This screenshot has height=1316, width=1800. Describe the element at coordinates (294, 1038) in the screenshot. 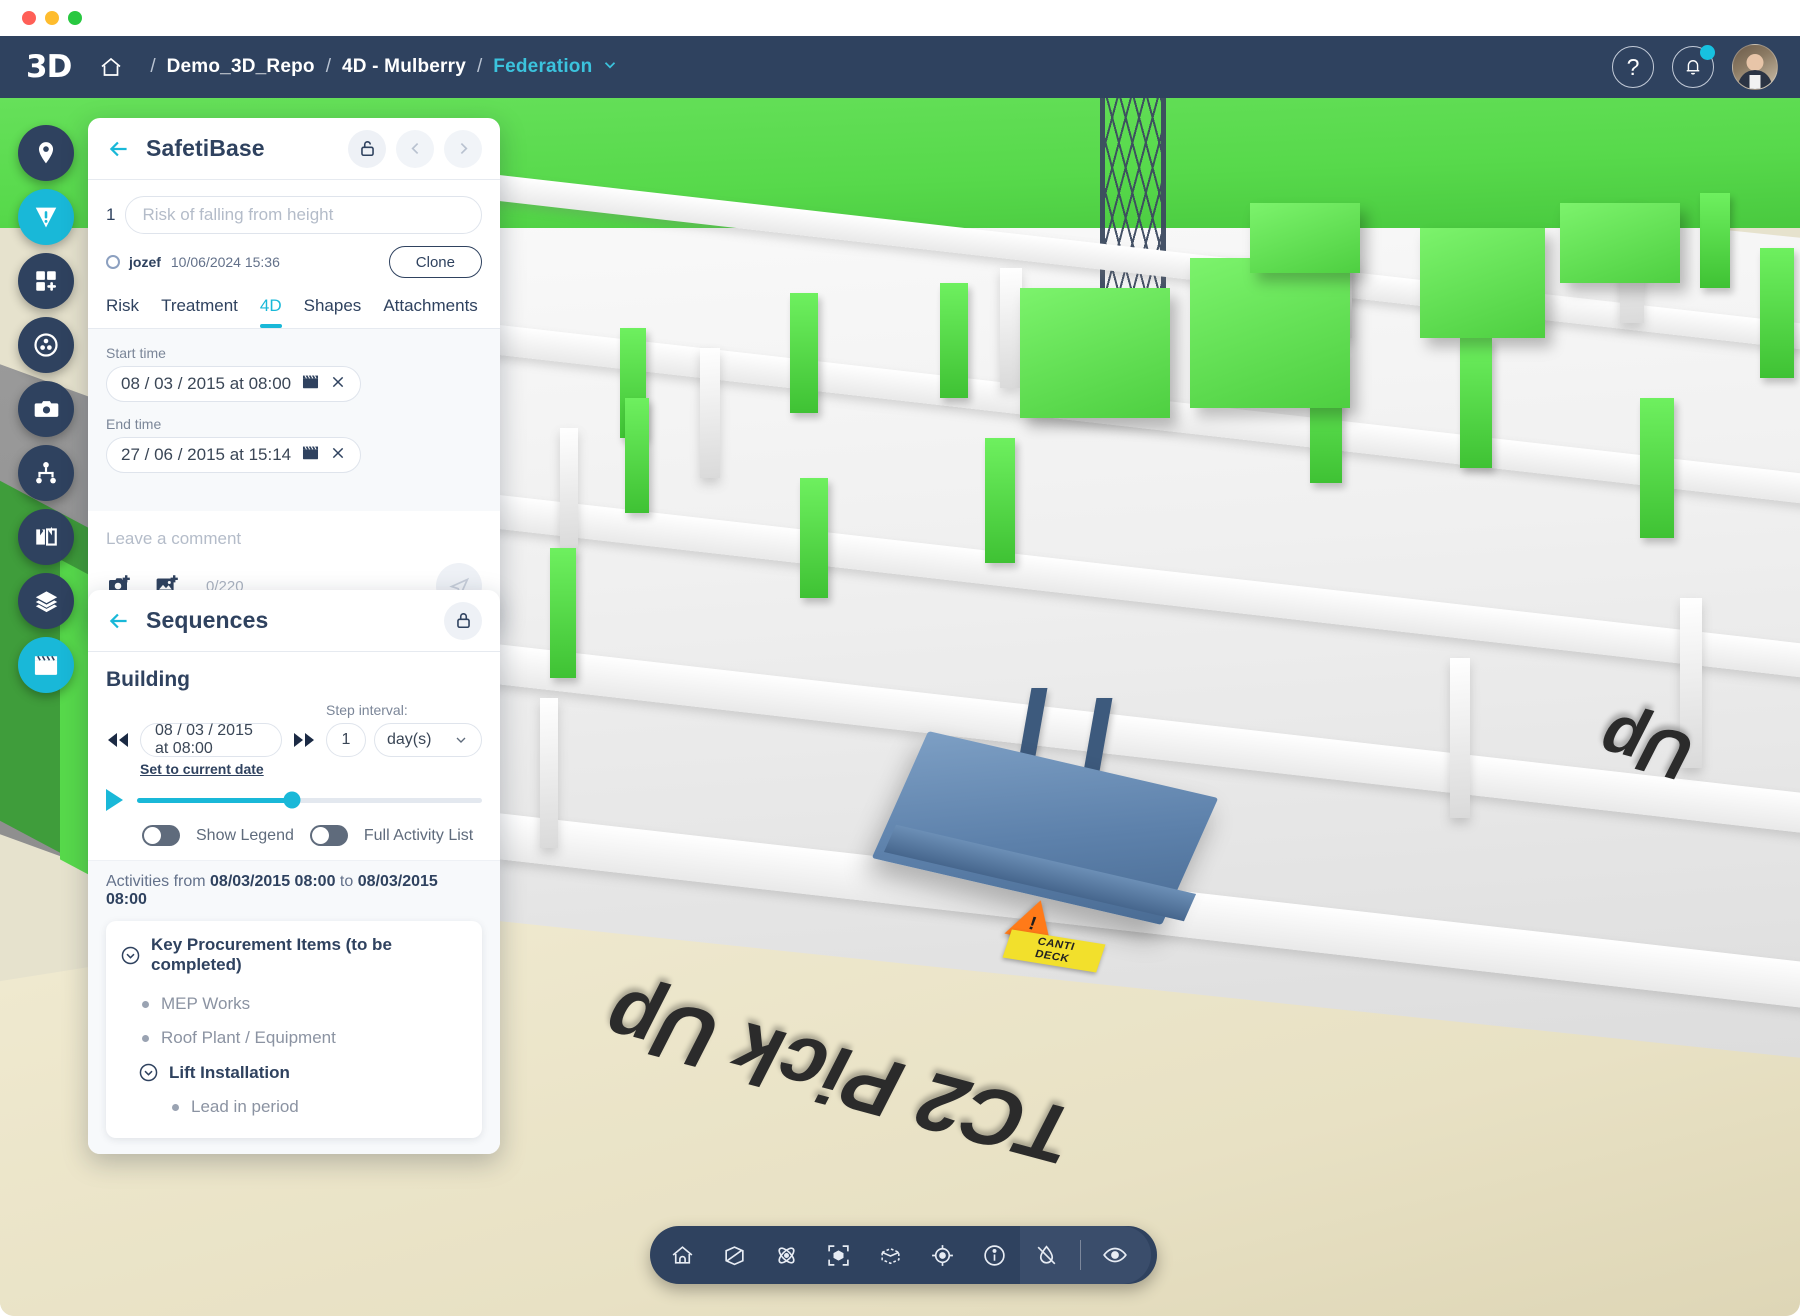

I see `list-item: Roof Plant / Equipment` at that location.